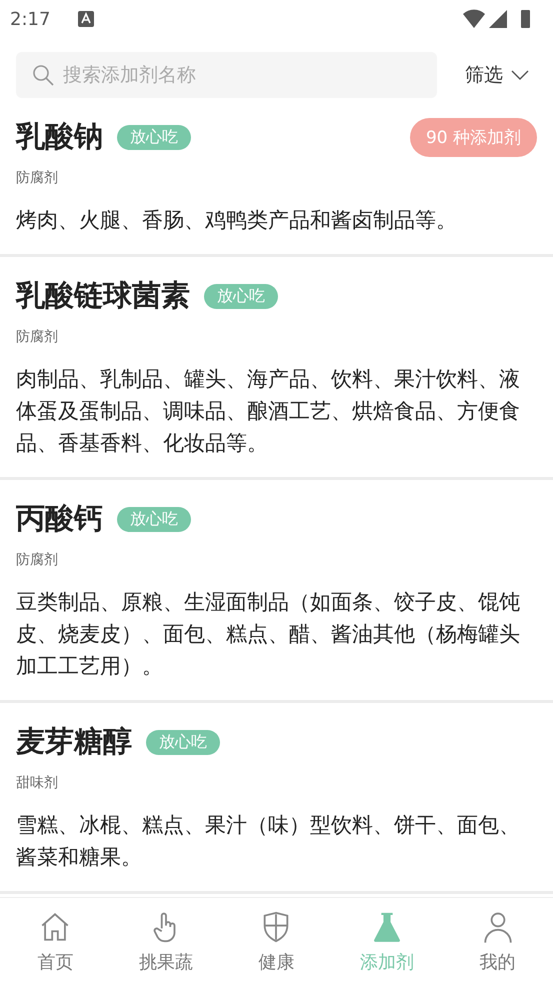 Image resolution: width=553 pixels, height=984 pixels. What do you see at coordinates (268, 411) in the screenshot?
I see `usage-description: 肉制品、乳制品、罐头、海产品、饮料、果汁饮料、液体蛋及蛋制品、调味品、酿酒工艺、烘焙食品、方便食品、香基香料、化妆品等。` at bounding box center [268, 411].